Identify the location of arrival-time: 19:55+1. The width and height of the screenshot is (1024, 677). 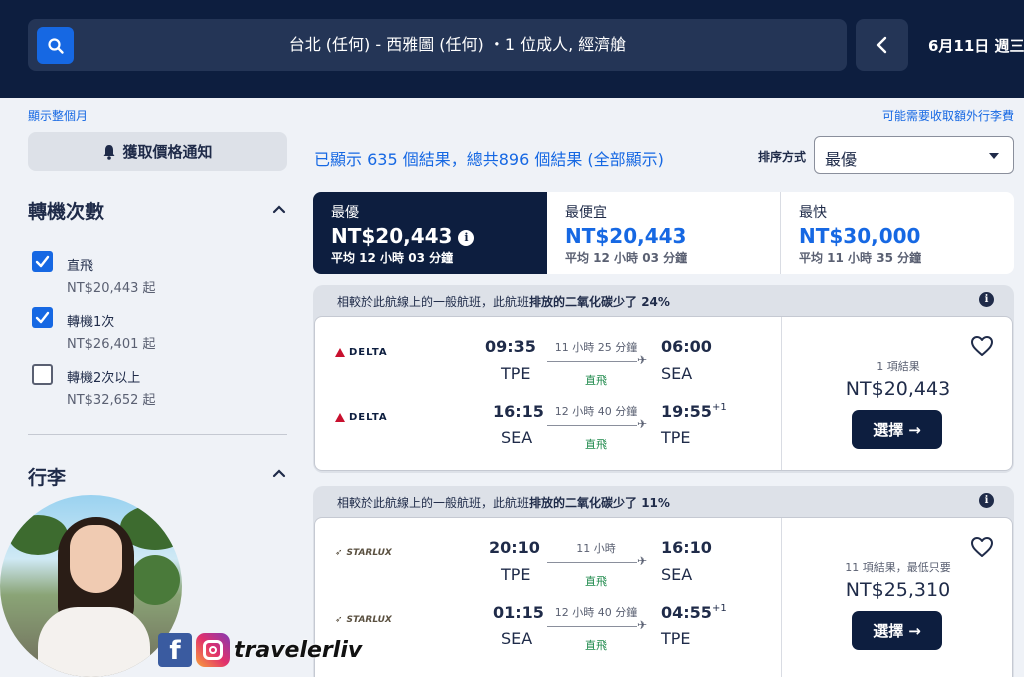
(694, 411).